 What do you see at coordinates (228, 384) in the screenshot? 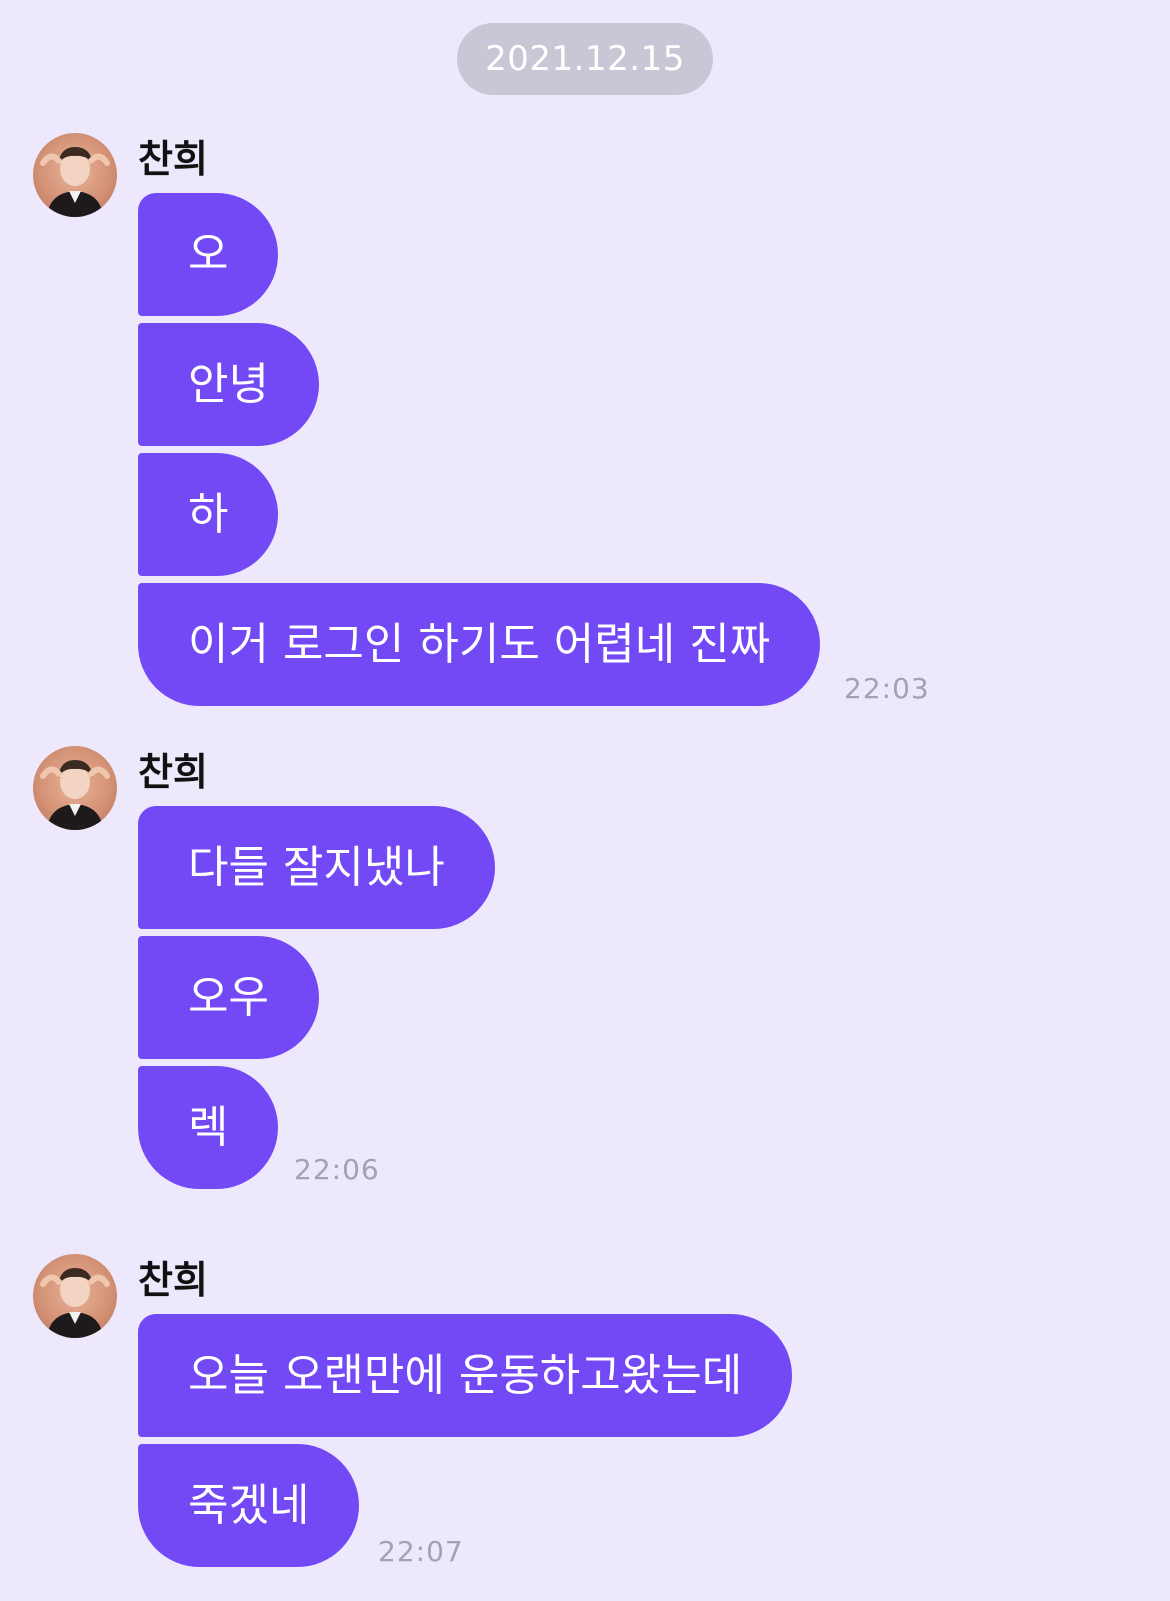
I see `message-bubble: 안녕` at bounding box center [228, 384].